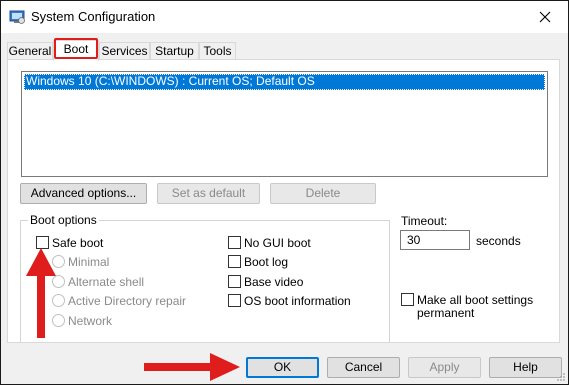  I want to click on close-button, so click(545, 17).